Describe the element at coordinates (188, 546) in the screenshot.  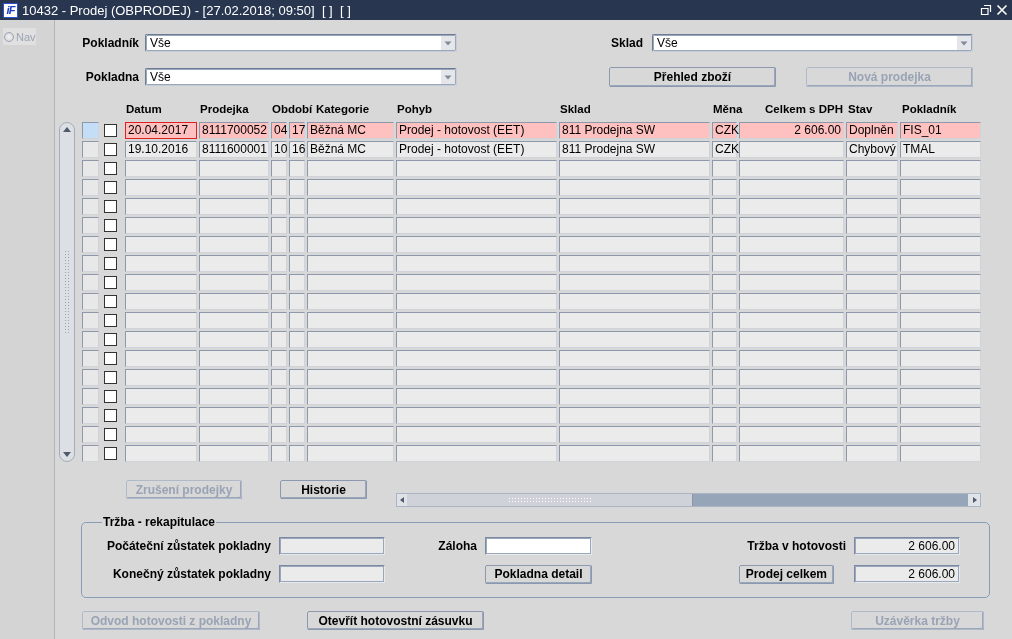
I see `field-label: Počáteční zůstatek pokladny` at that location.